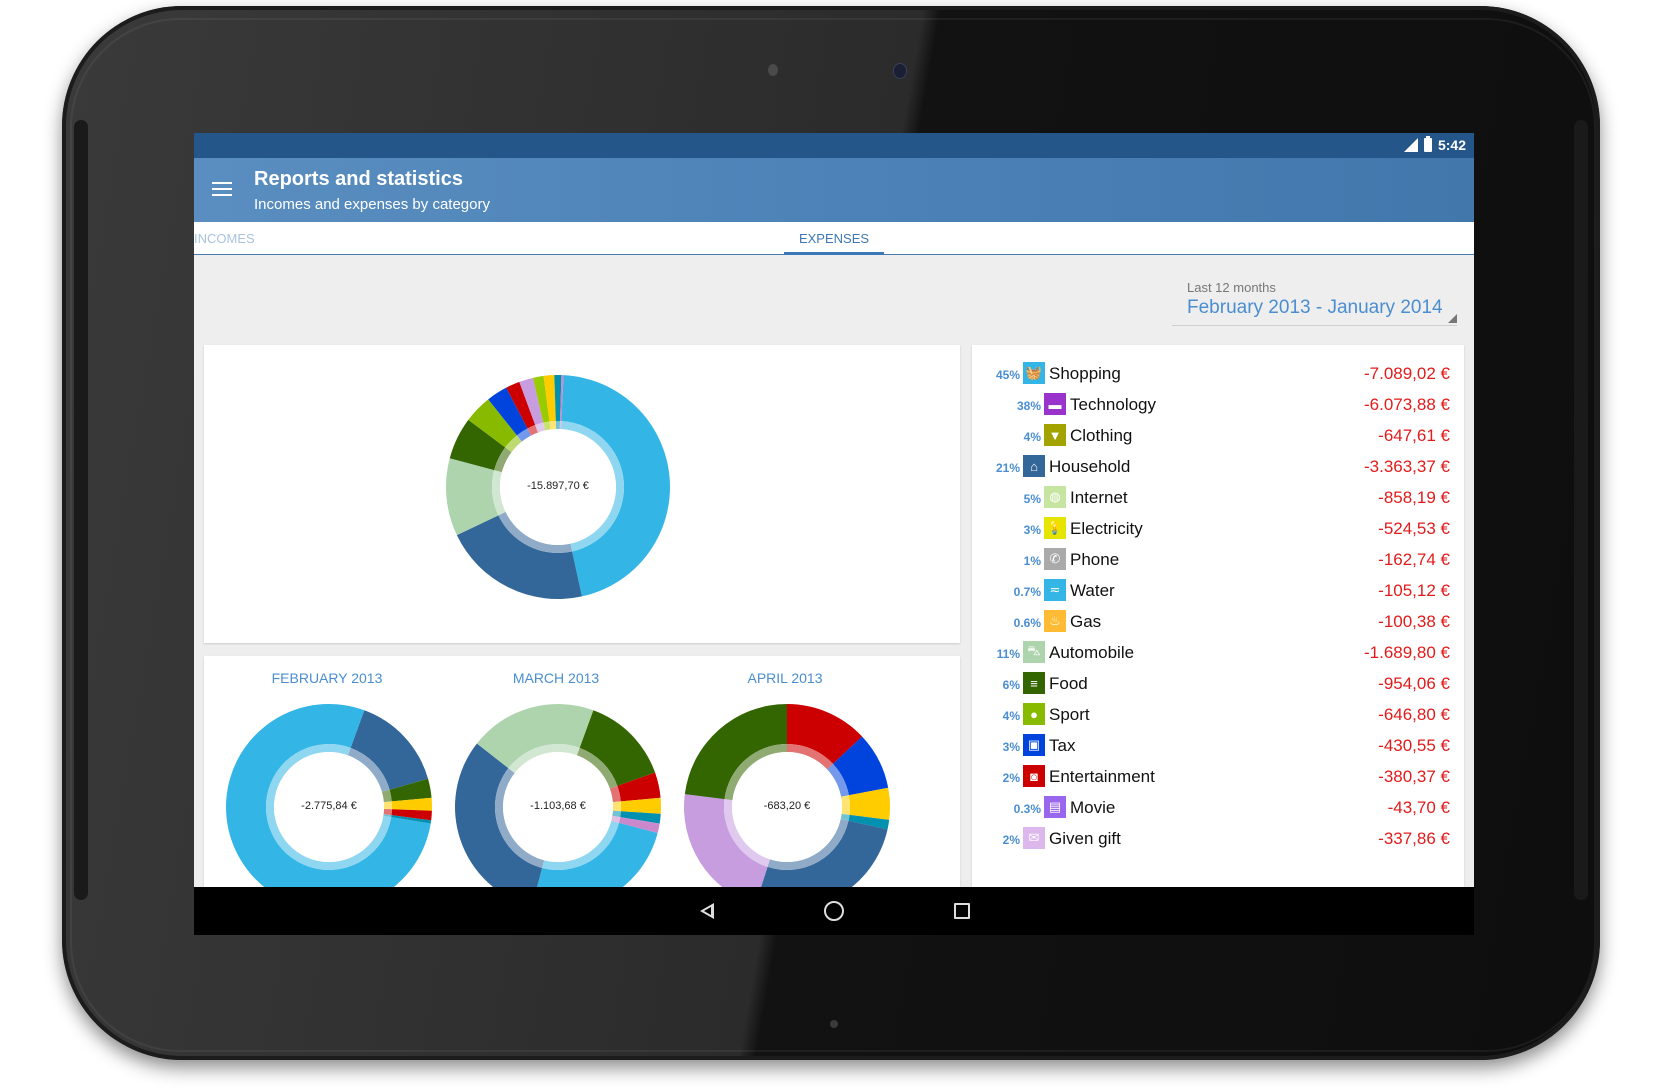 The width and height of the screenshot is (1670, 1088). Describe the element at coordinates (1055, 807) in the screenshot. I see `film-icon: ▤` at that location.